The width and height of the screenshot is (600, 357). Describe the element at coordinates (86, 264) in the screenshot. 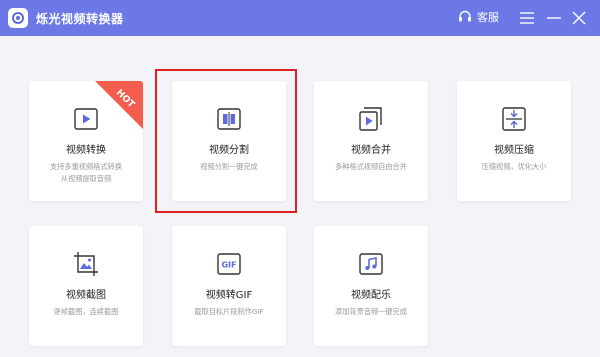

I see `screenshot-icon` at that location.